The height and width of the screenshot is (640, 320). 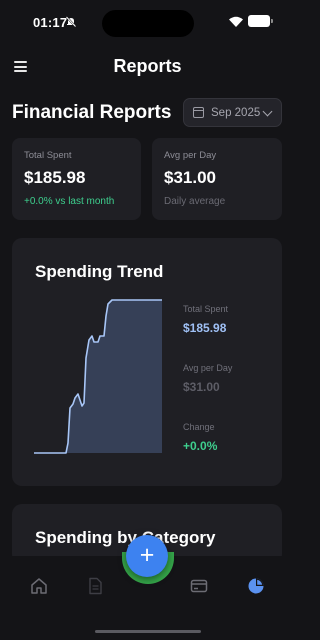 I want to click on add-transaction-button: +, so click(x=147, y=556).